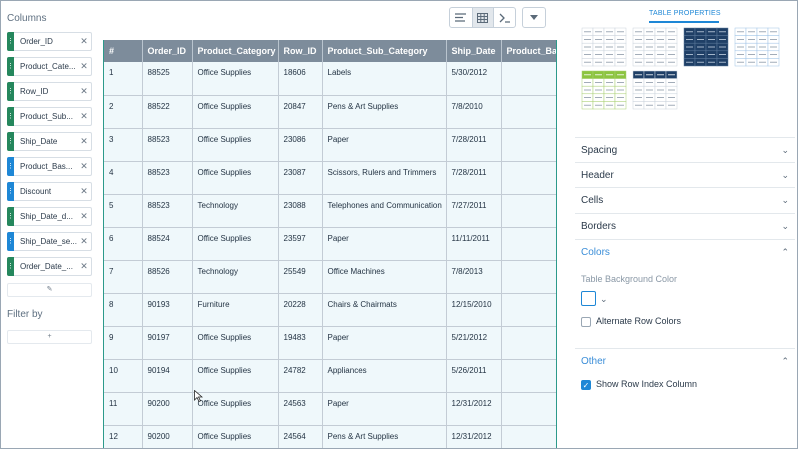  Describe the element at coordinates (300, 244) in the screenshot. I see `table-cell: 23597` at that location.